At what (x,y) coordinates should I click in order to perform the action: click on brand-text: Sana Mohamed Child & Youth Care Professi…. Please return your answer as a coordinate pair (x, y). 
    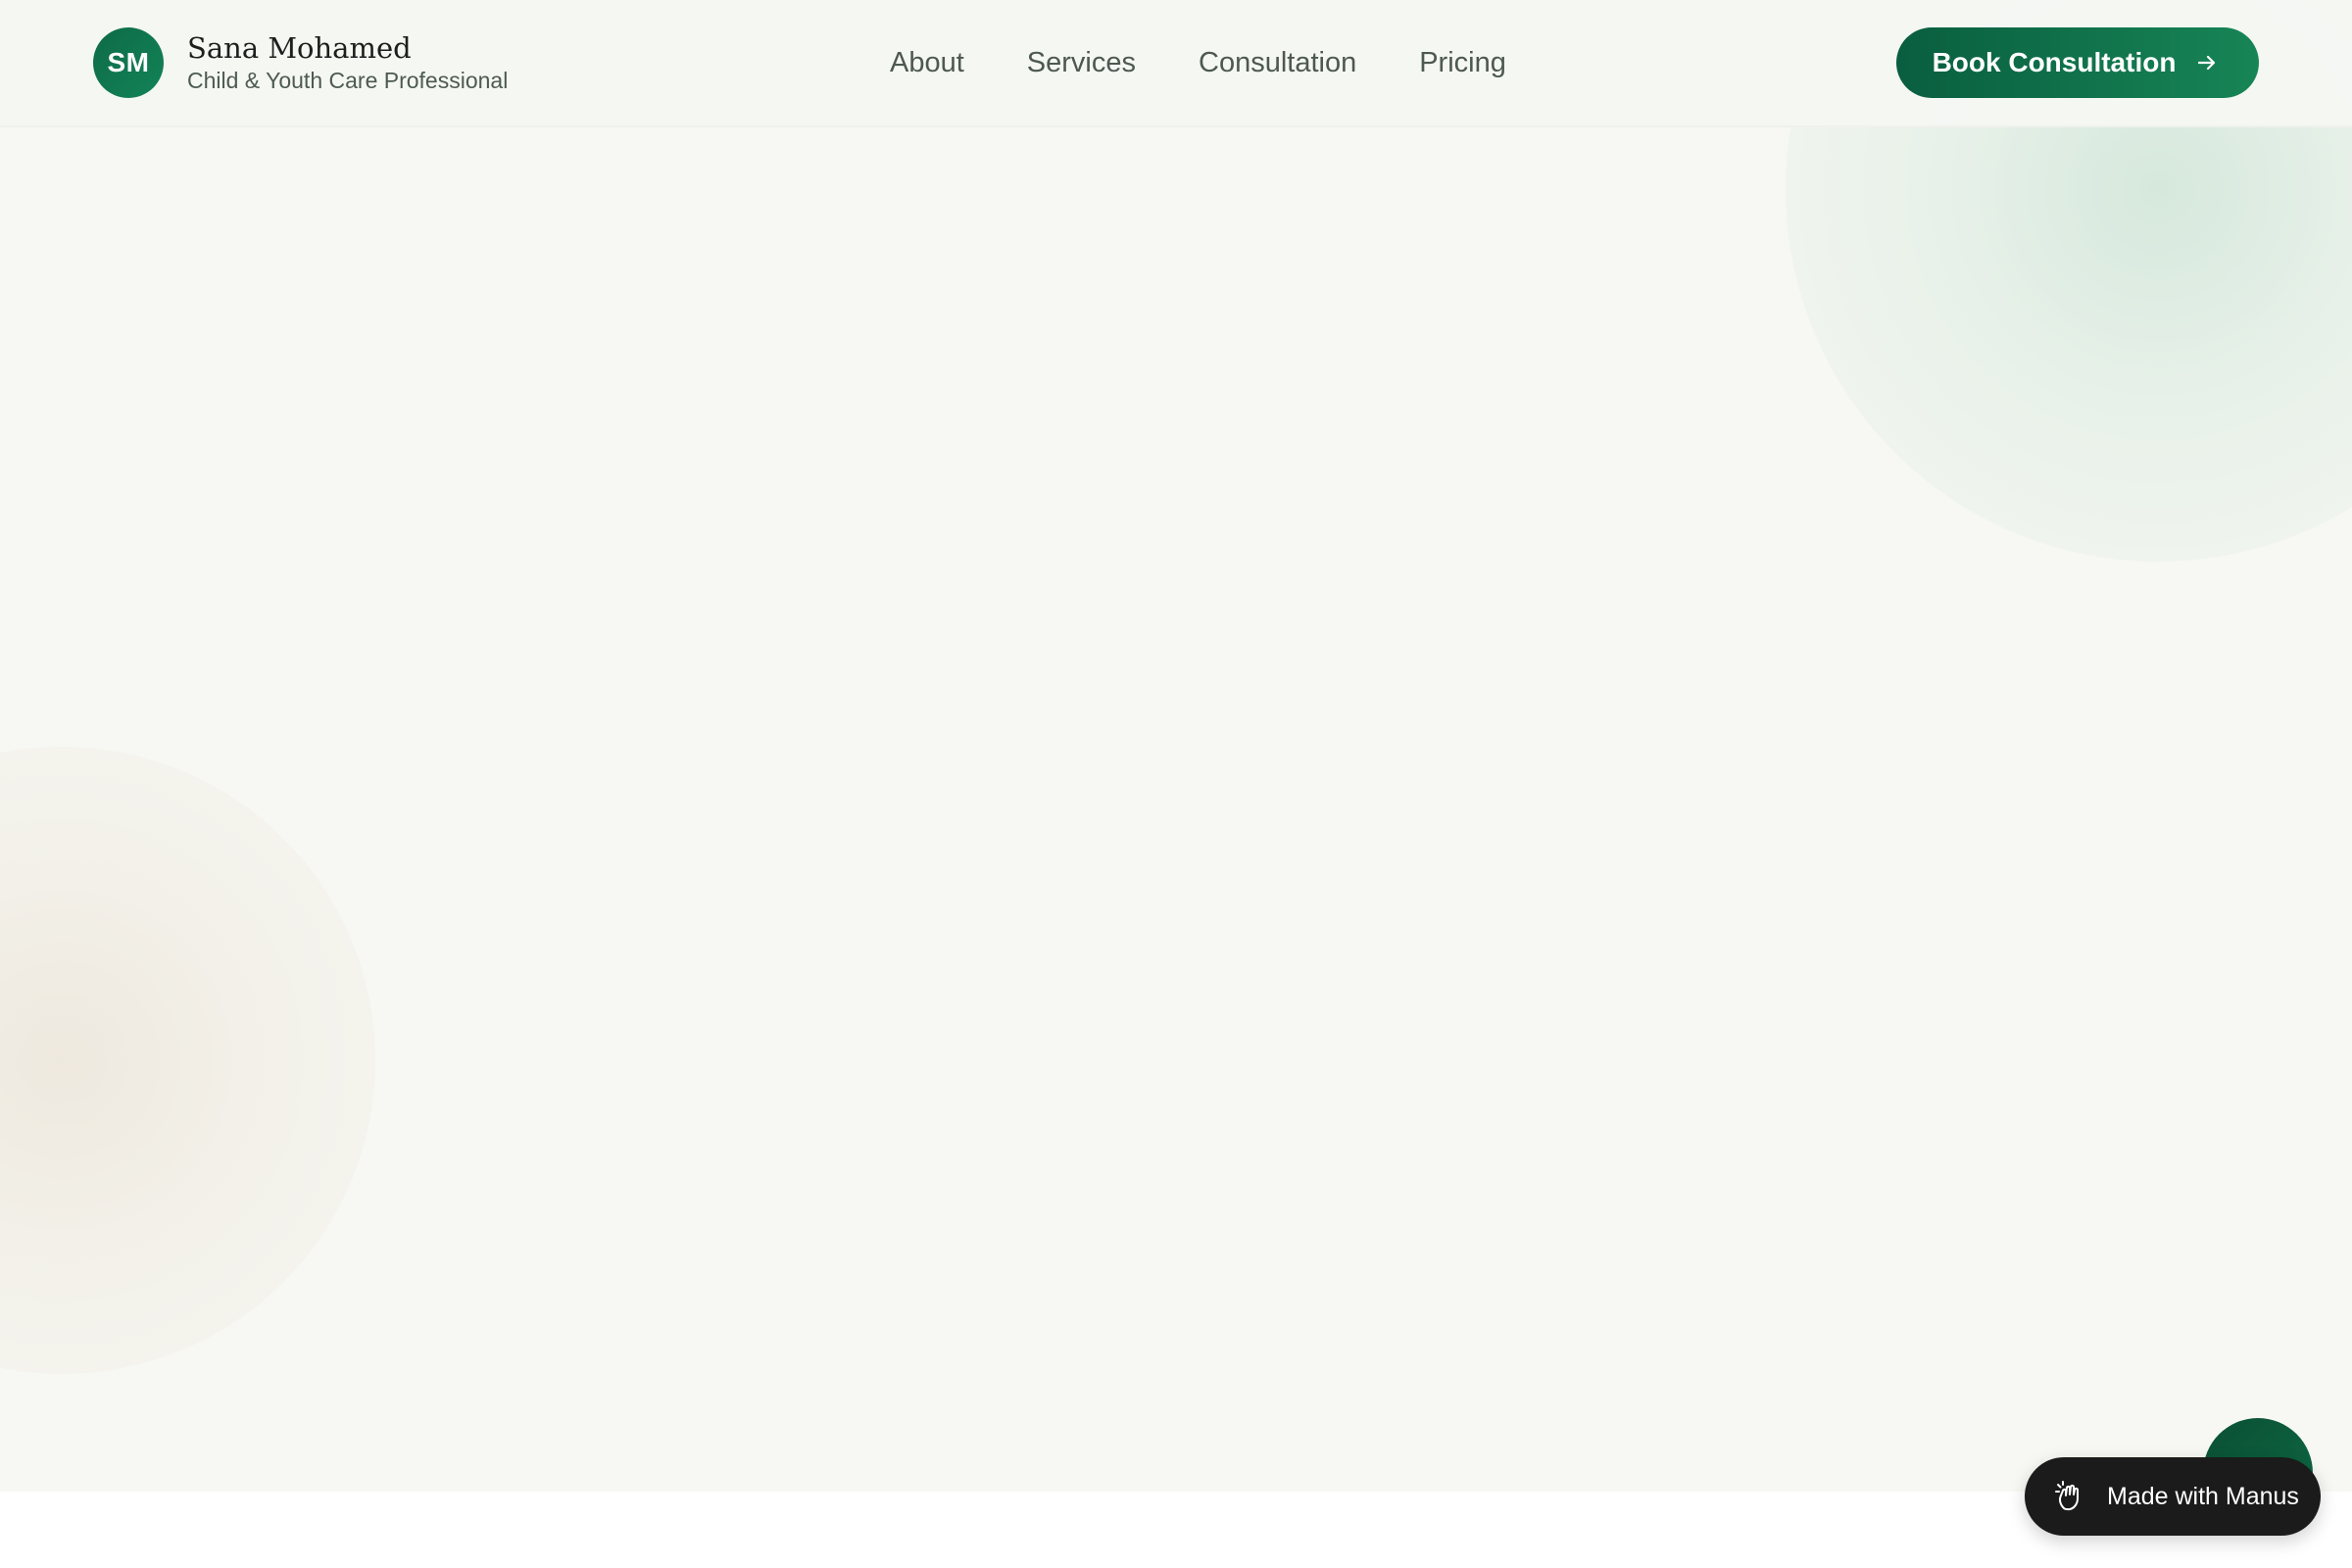
    Looking at the image, I should click on (348, 62).